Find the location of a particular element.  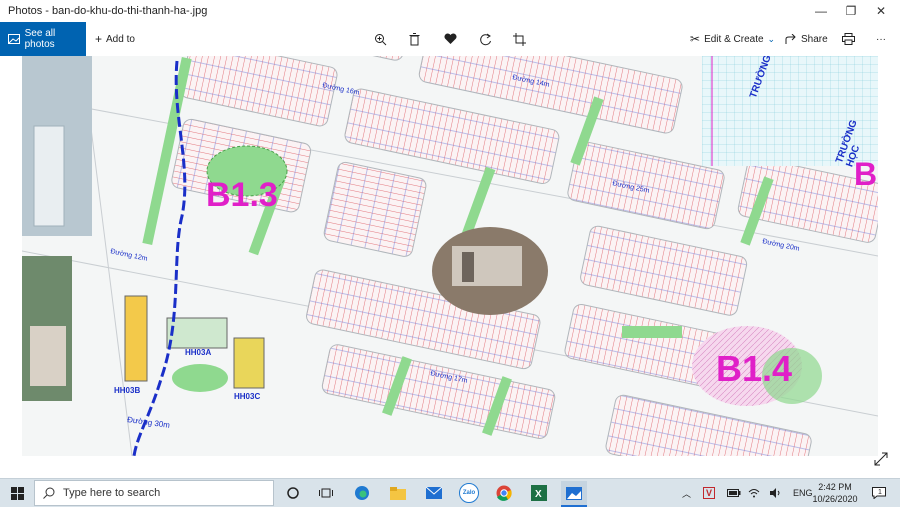

plus-icon: + is located at coordinates (99, 39).